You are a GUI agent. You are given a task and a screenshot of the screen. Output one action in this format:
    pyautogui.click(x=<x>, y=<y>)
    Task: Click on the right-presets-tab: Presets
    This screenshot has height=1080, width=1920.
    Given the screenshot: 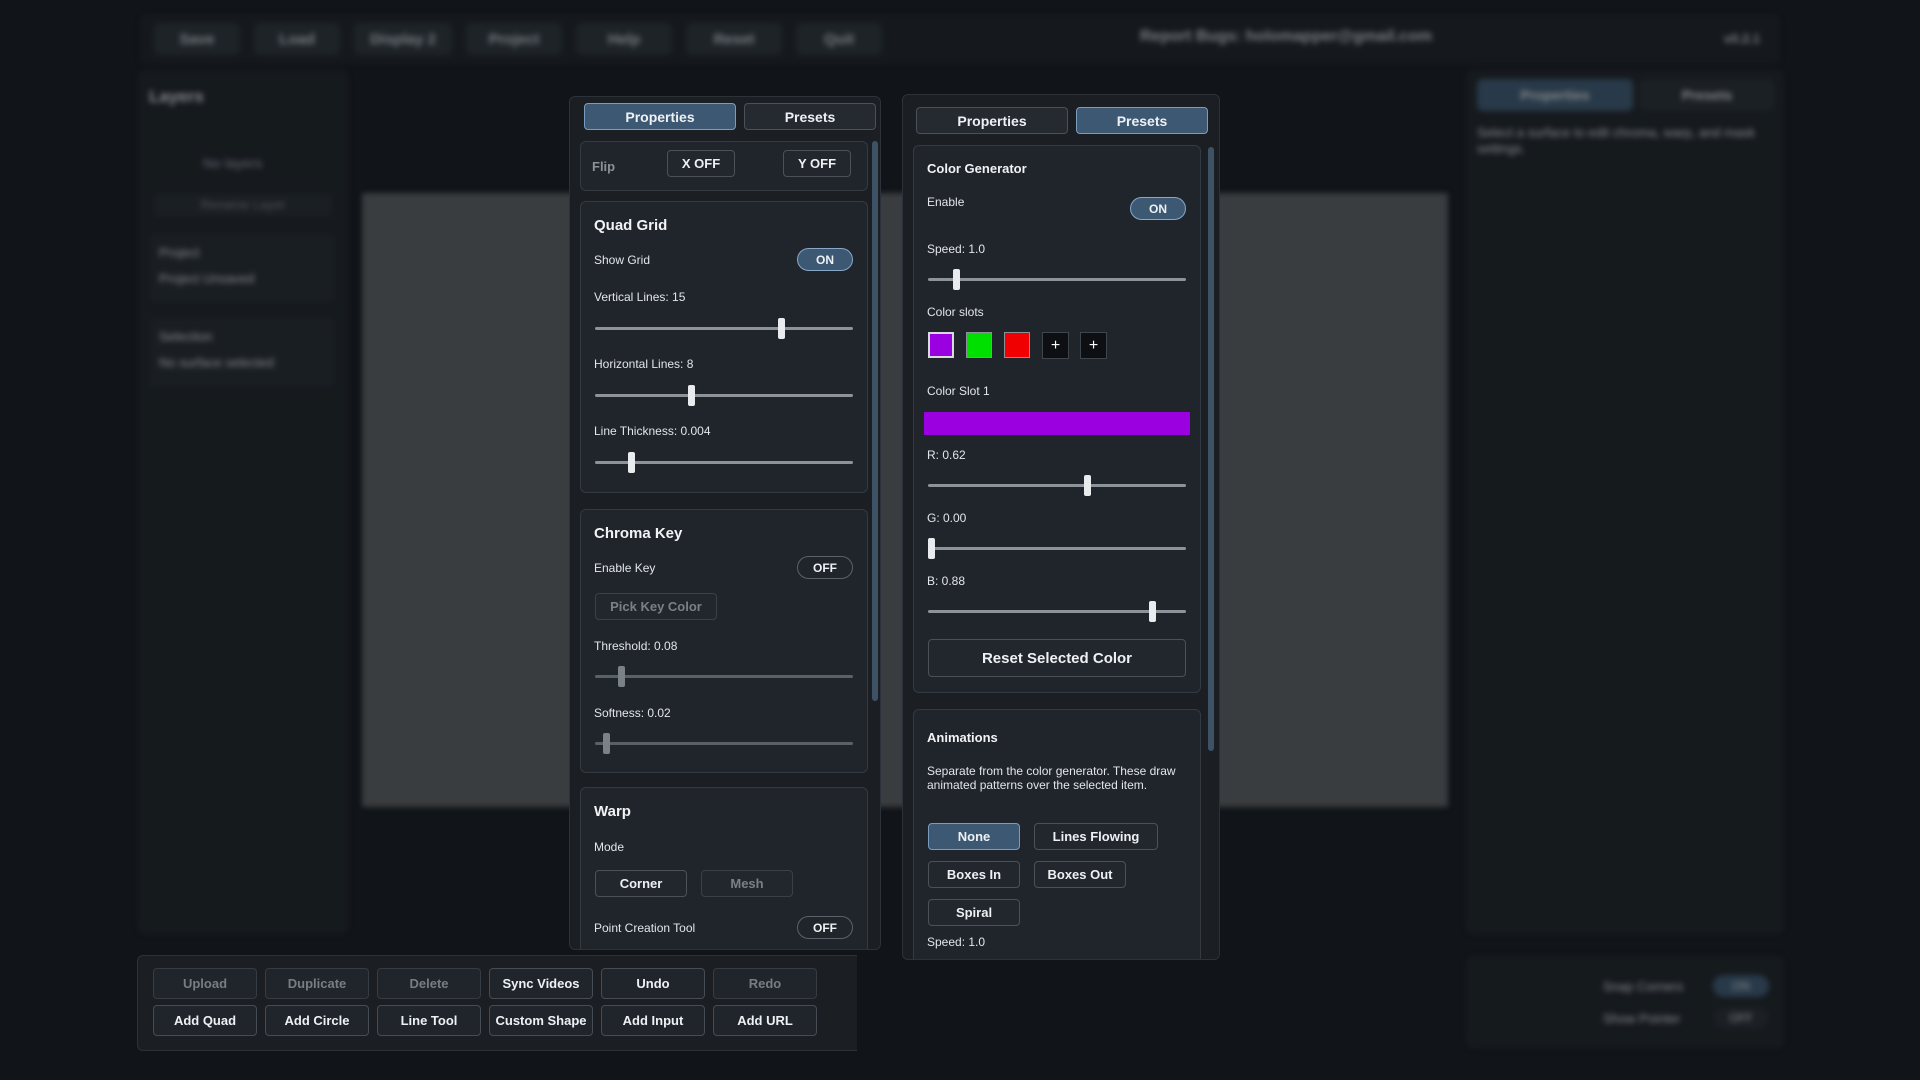 What is the action you would take?
    pyautogui.click(x=1707, y=95)
    